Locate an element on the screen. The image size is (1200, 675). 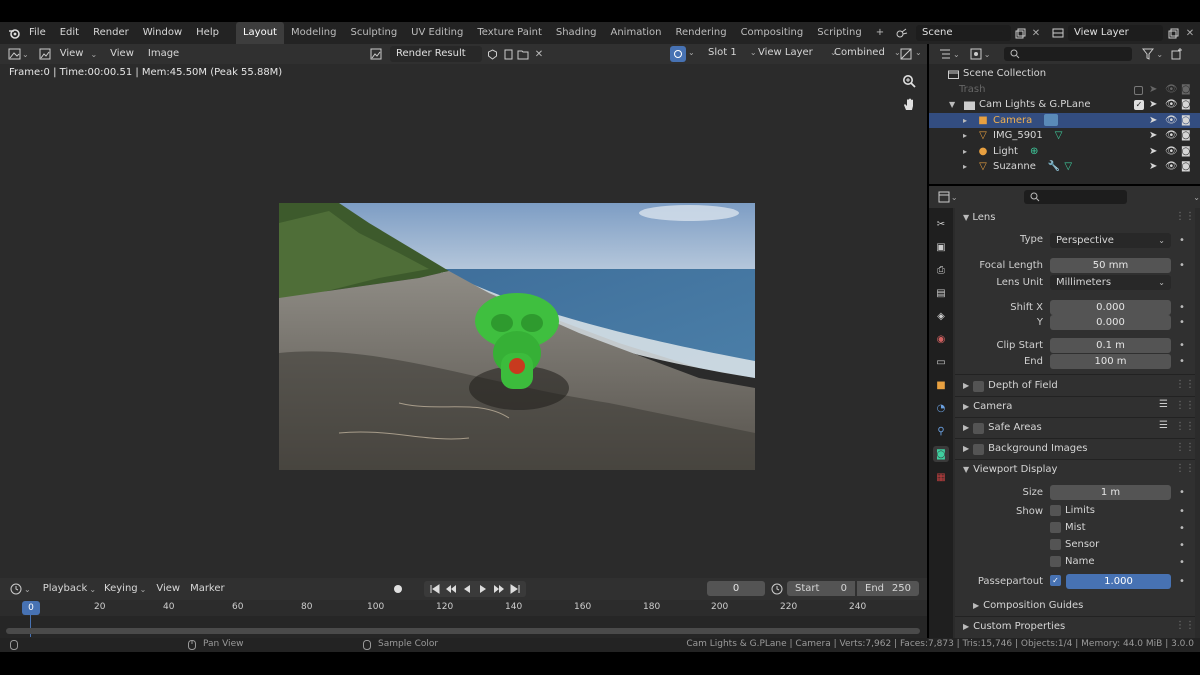
menu-keying: Keying is located at coordinates (121, 589).